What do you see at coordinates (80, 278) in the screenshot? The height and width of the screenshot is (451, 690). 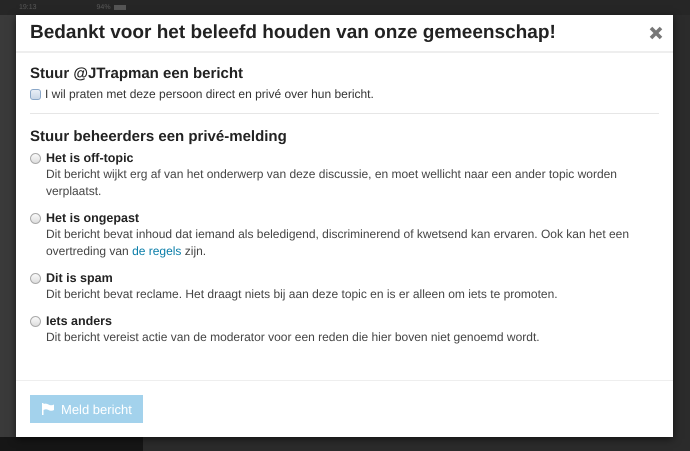 I see `option-title: Dit is spam` at bounding box center [80, 278].